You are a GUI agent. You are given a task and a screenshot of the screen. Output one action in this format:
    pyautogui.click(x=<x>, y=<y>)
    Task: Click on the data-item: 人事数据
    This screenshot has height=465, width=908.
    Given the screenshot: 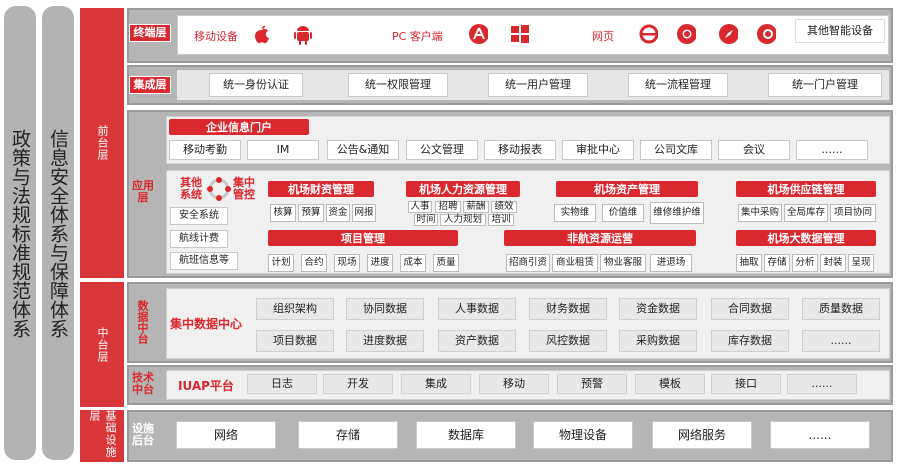 What is the action you would take?
    pyautogui.click(x=477, y=309)
    